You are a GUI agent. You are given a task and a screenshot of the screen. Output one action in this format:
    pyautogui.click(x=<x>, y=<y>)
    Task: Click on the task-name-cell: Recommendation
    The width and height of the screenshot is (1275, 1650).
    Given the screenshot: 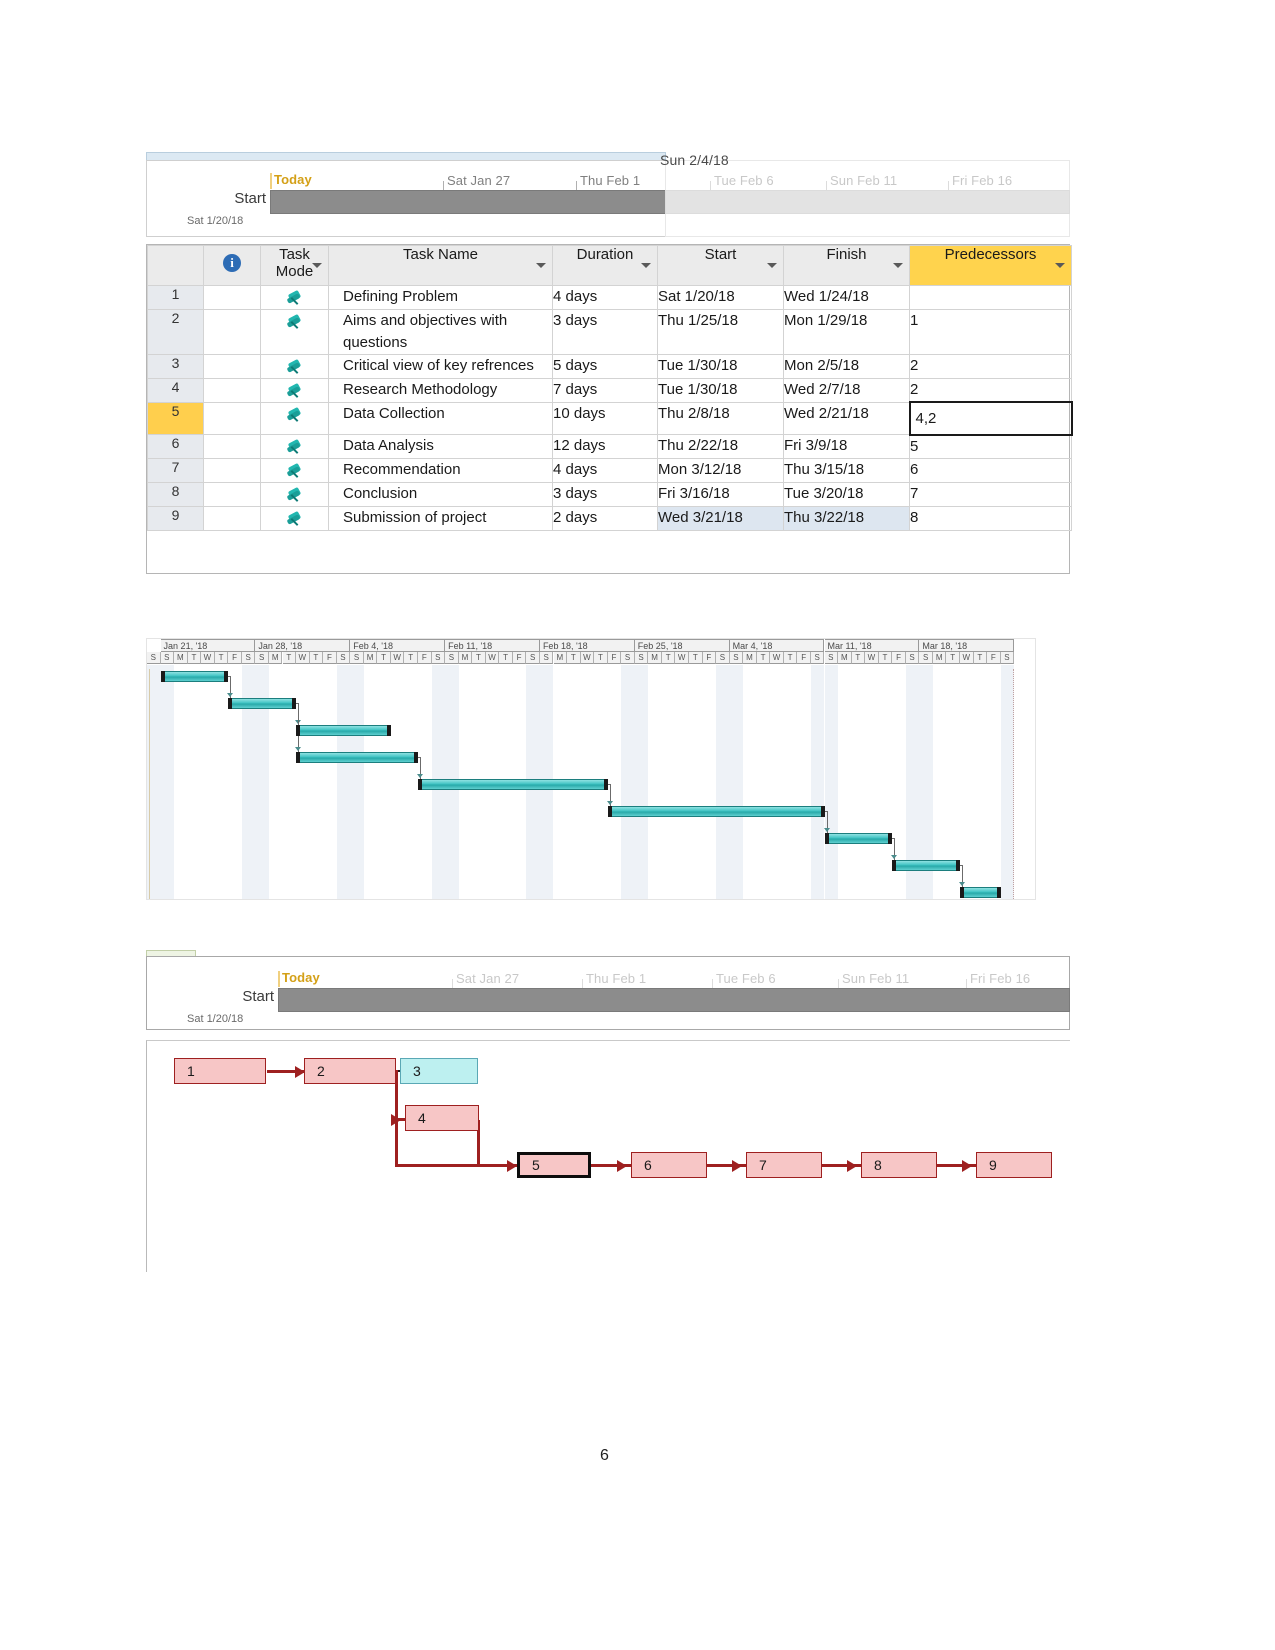 What is the action you would take?
    pyautogui.click(x=440, y=471)
    